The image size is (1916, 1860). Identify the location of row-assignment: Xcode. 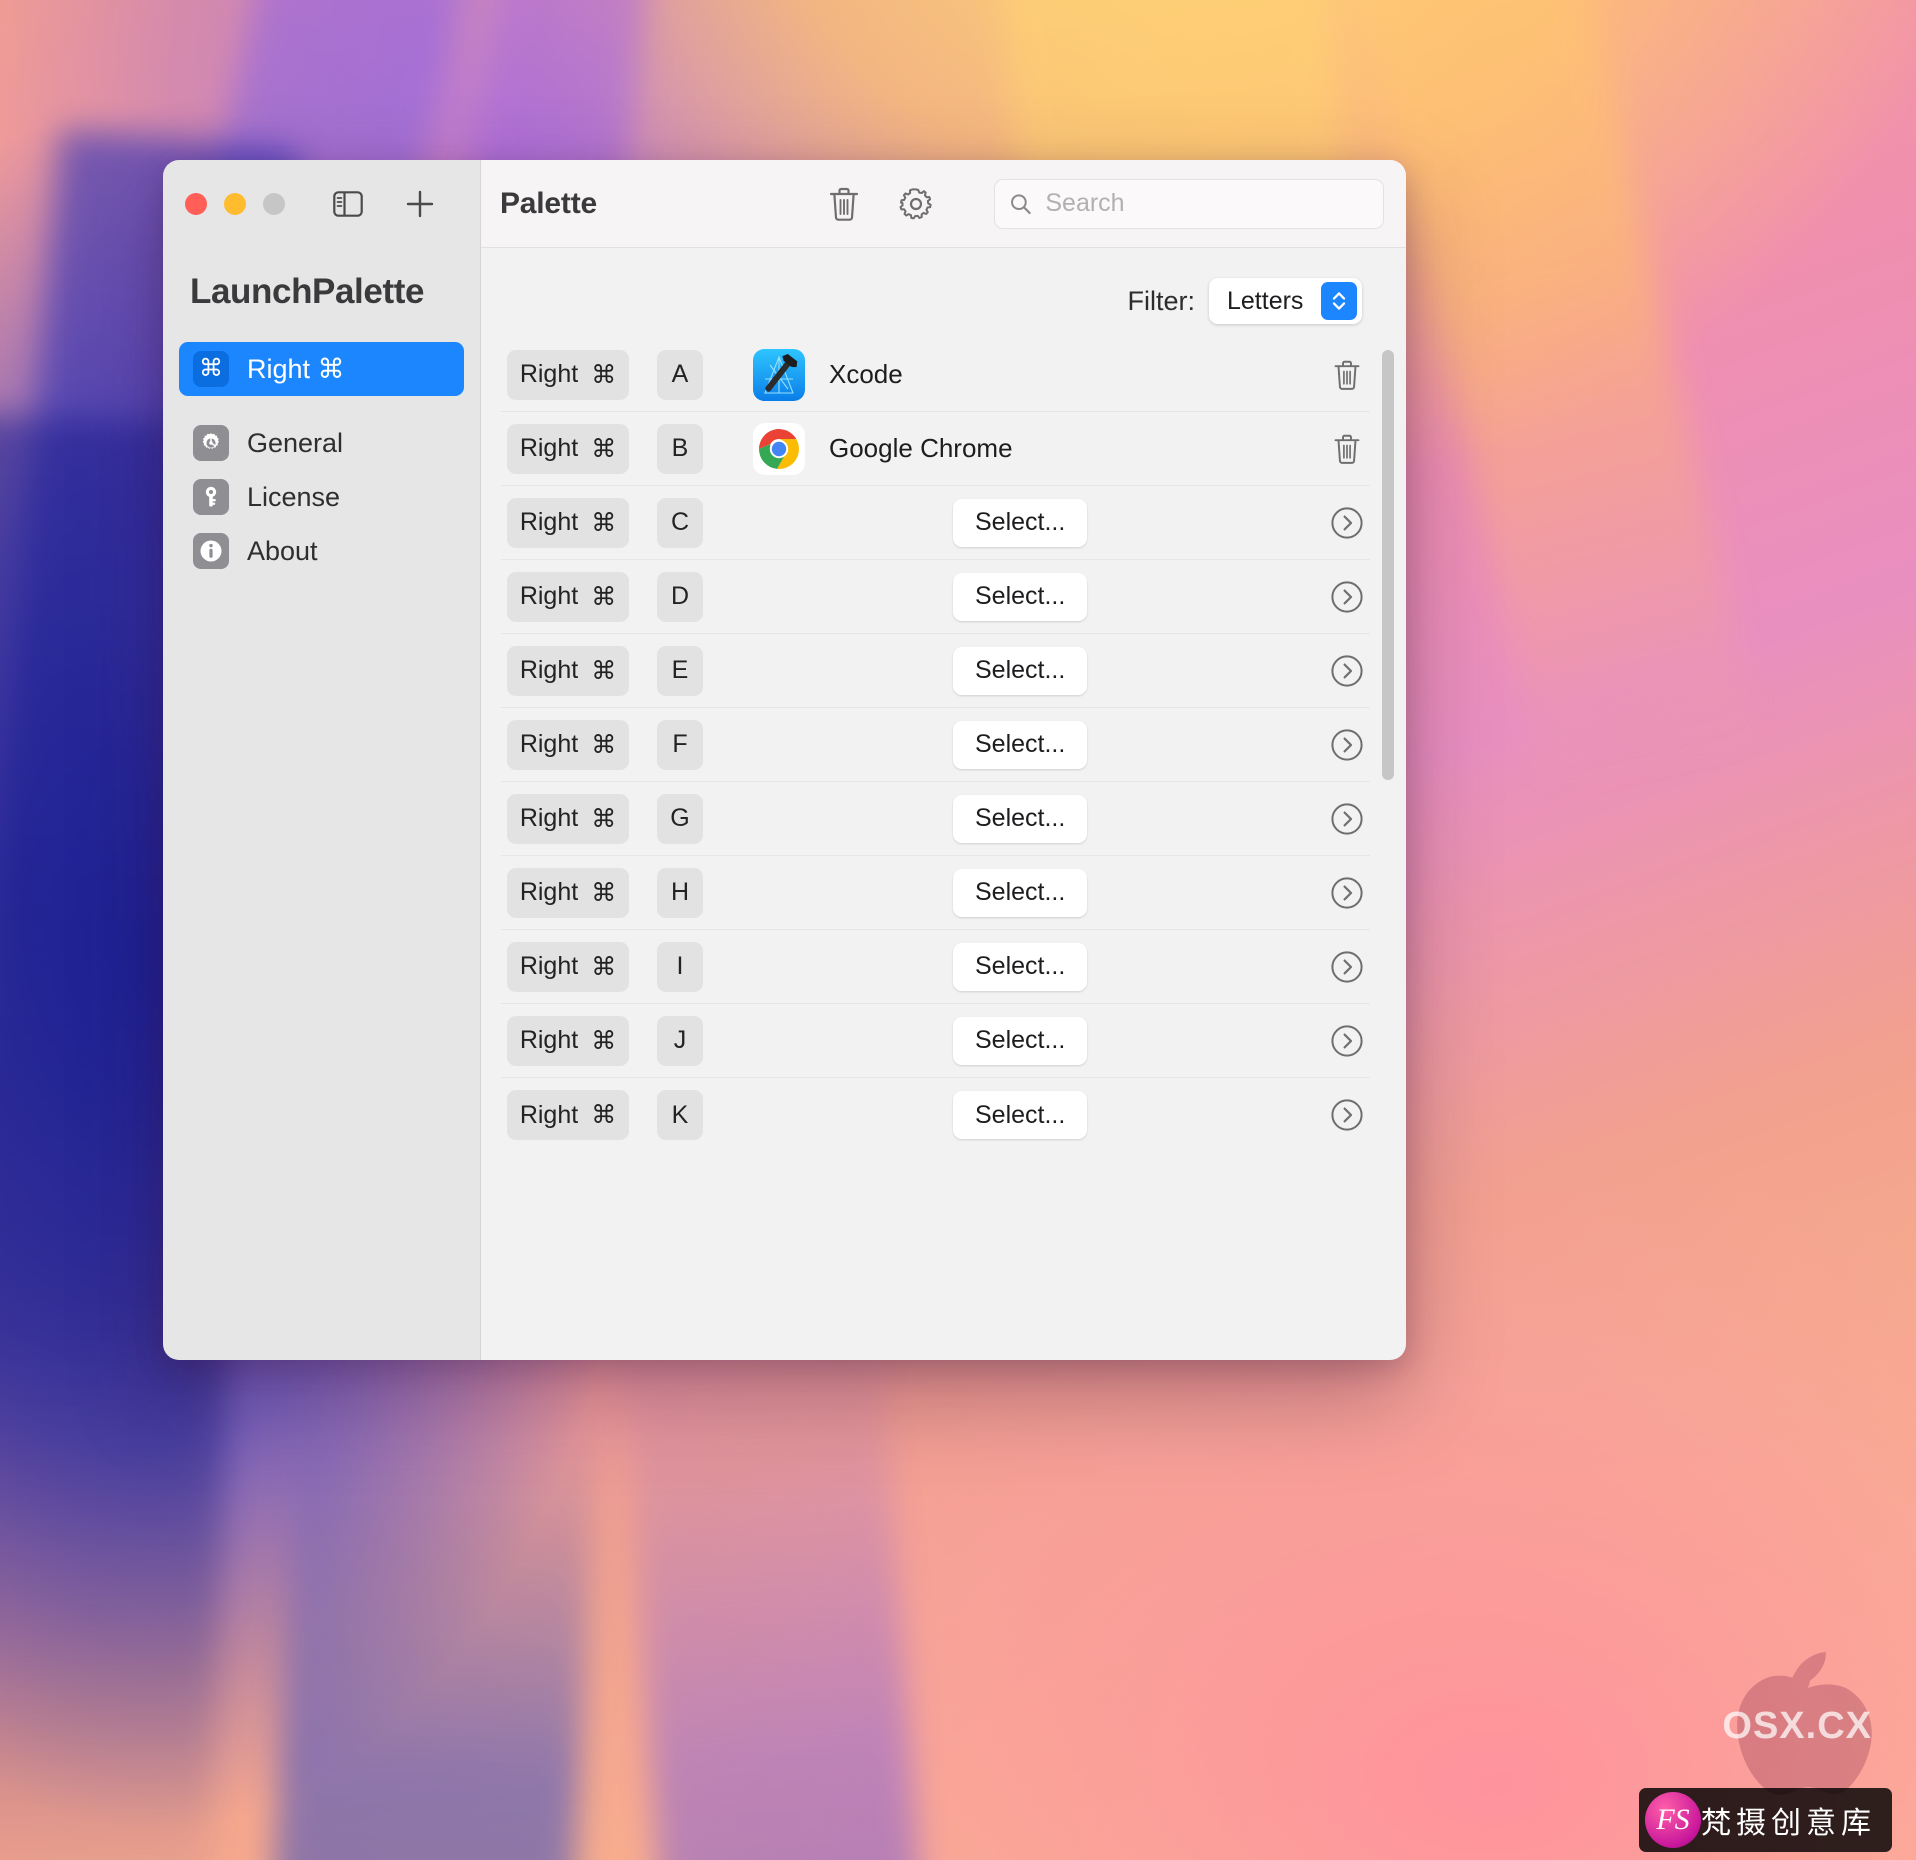
(1038, 374).